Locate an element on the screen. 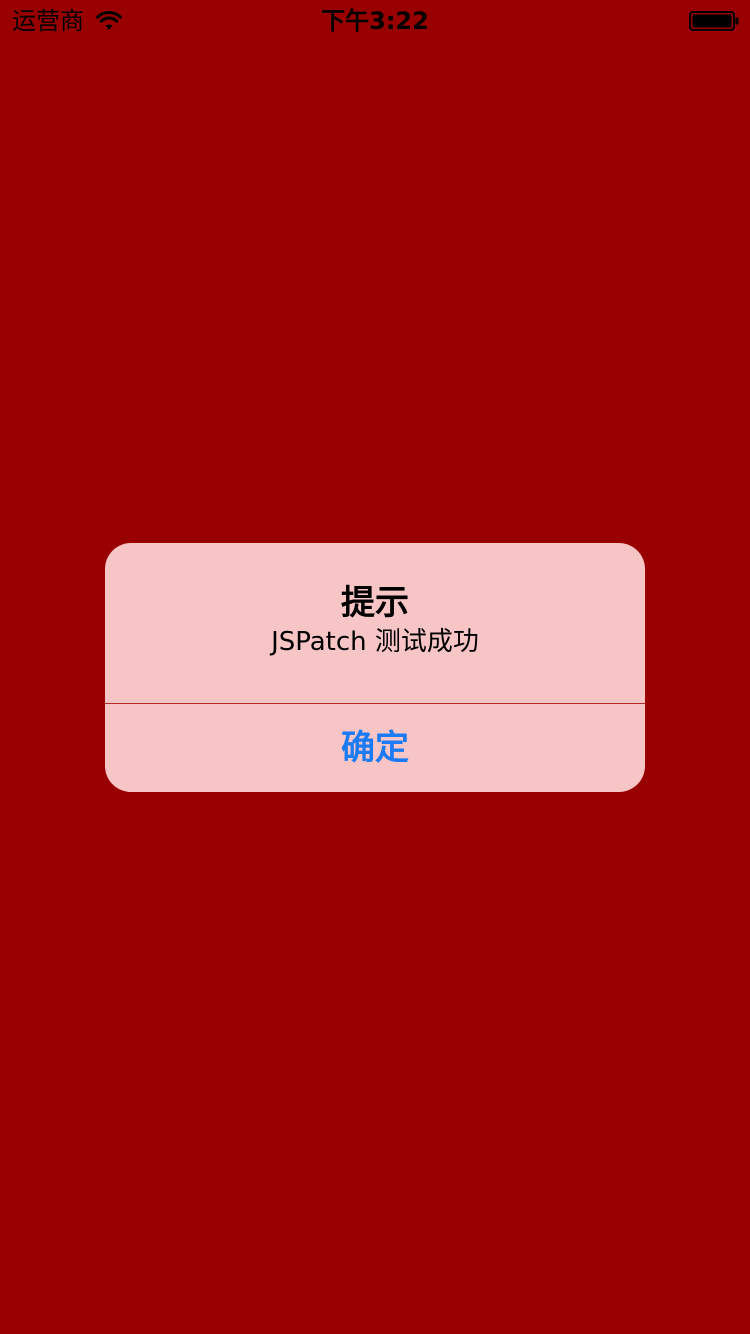  alert-dialog: 提示 JSPatch 测试成功 确定 is located at coordinates (375, 667).